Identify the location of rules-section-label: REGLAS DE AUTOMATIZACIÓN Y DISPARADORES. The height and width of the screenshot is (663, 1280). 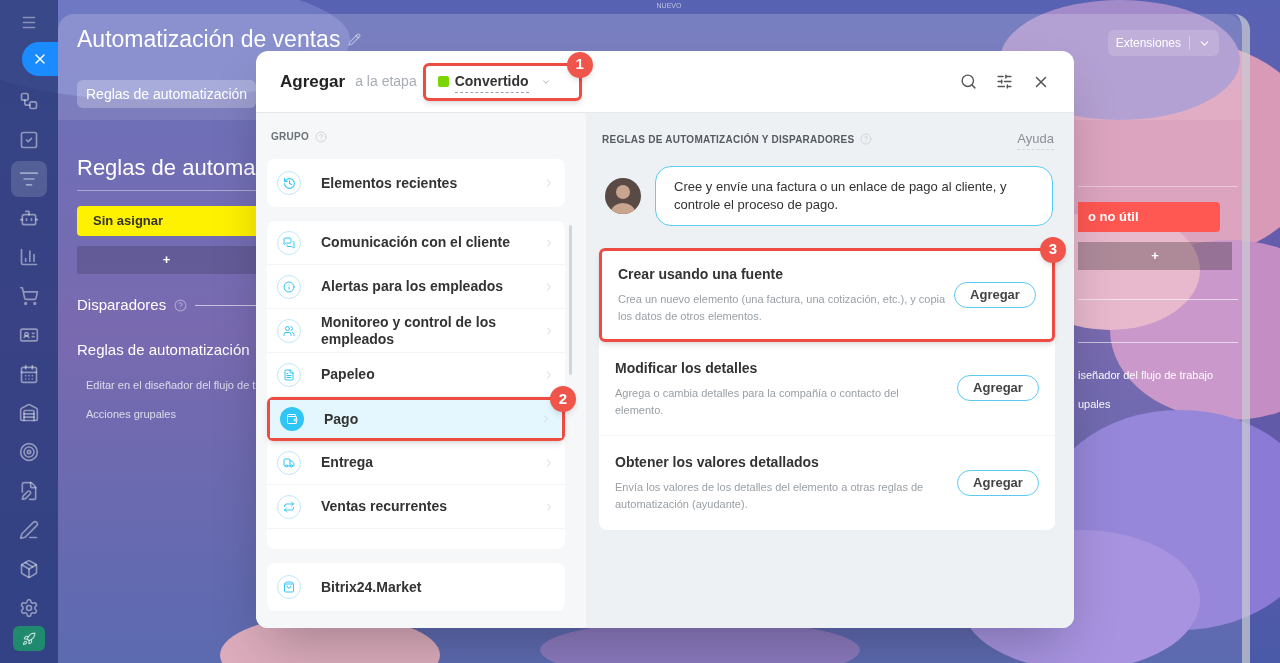
(728, 139).